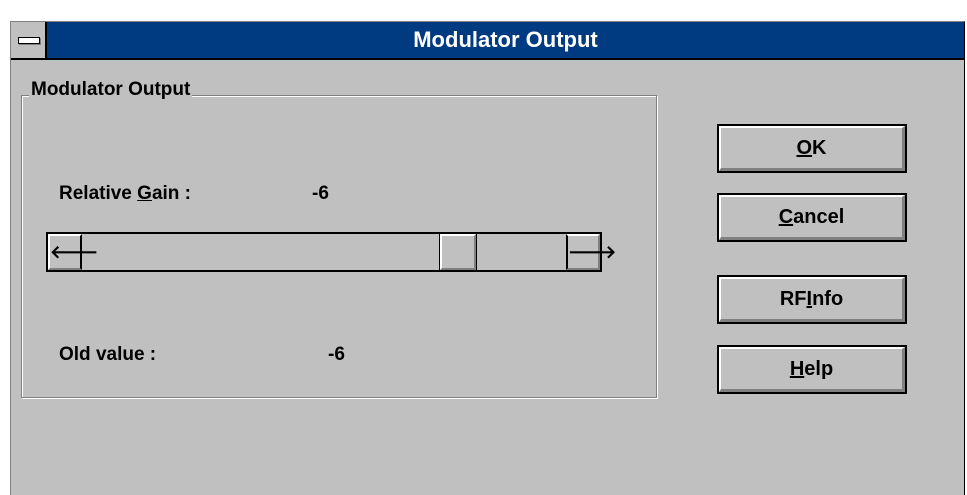 The image size is (967, 495). What do you see at coordinates (812, 299) in the screenshot?
I see `rf-info-button: RF Info` at bounding box center [812, 299].